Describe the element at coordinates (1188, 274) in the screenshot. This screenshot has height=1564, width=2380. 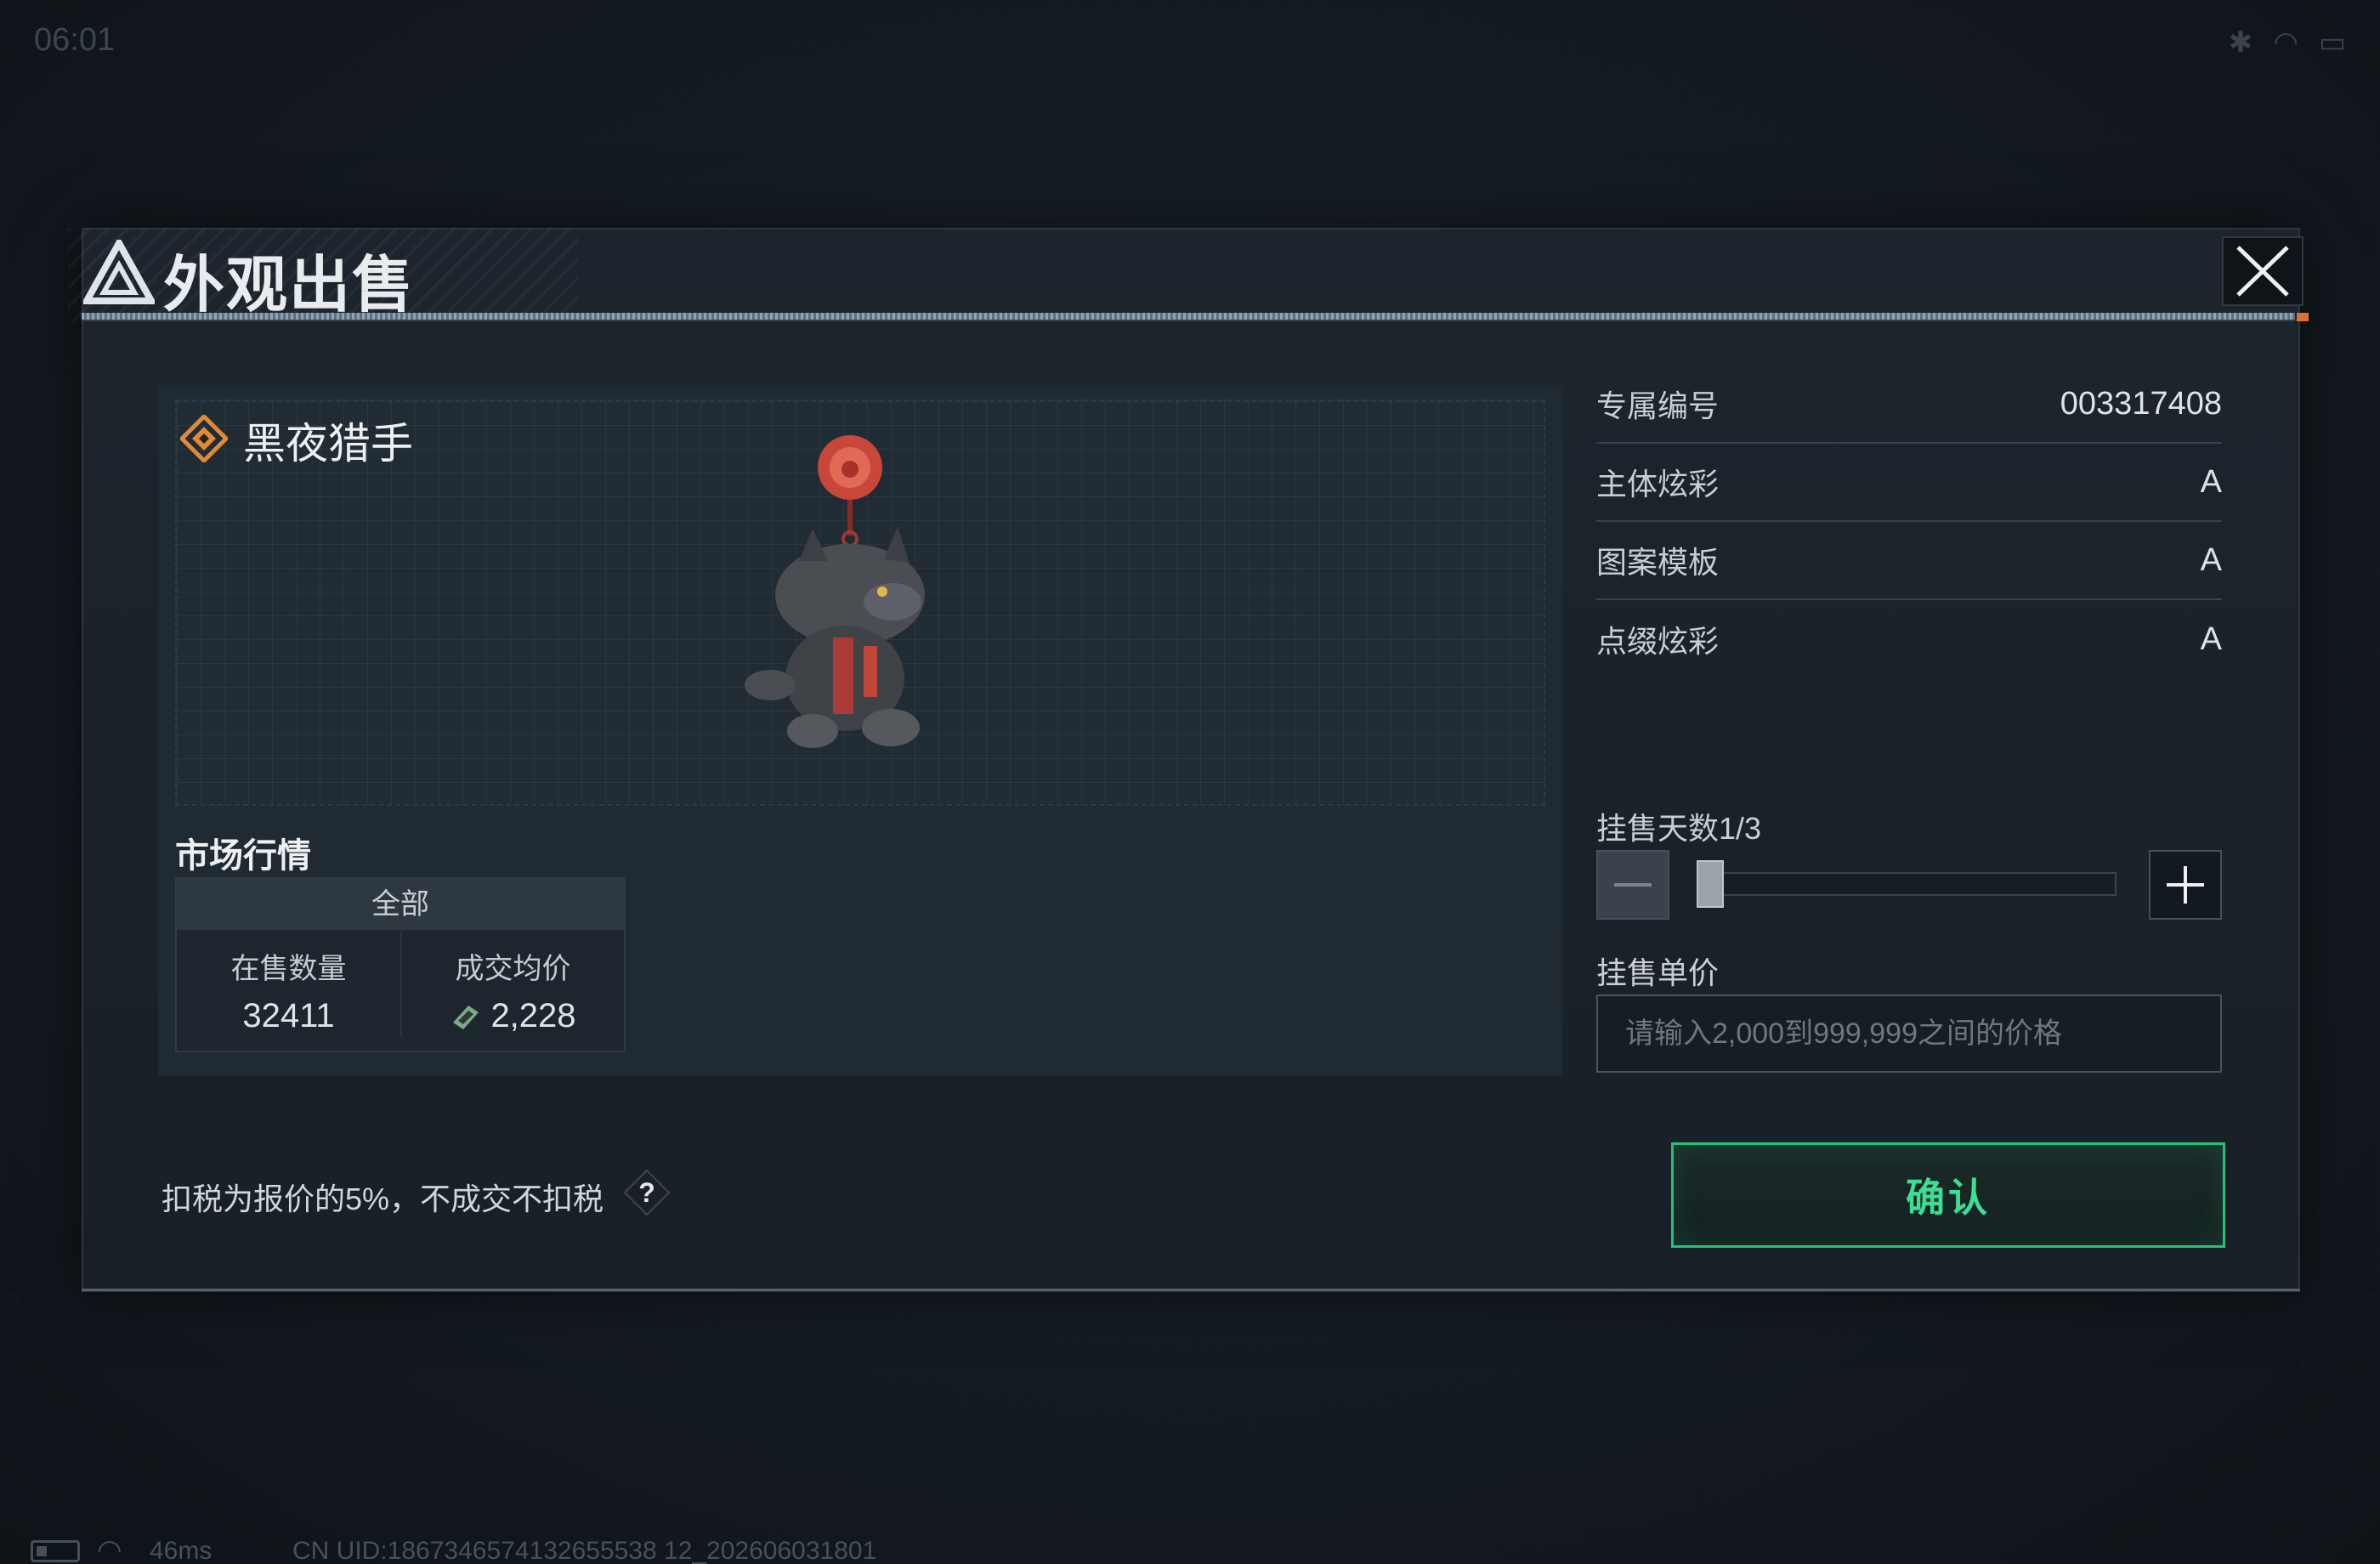
I see `dialog-title-bar: 外观出售` at that location.